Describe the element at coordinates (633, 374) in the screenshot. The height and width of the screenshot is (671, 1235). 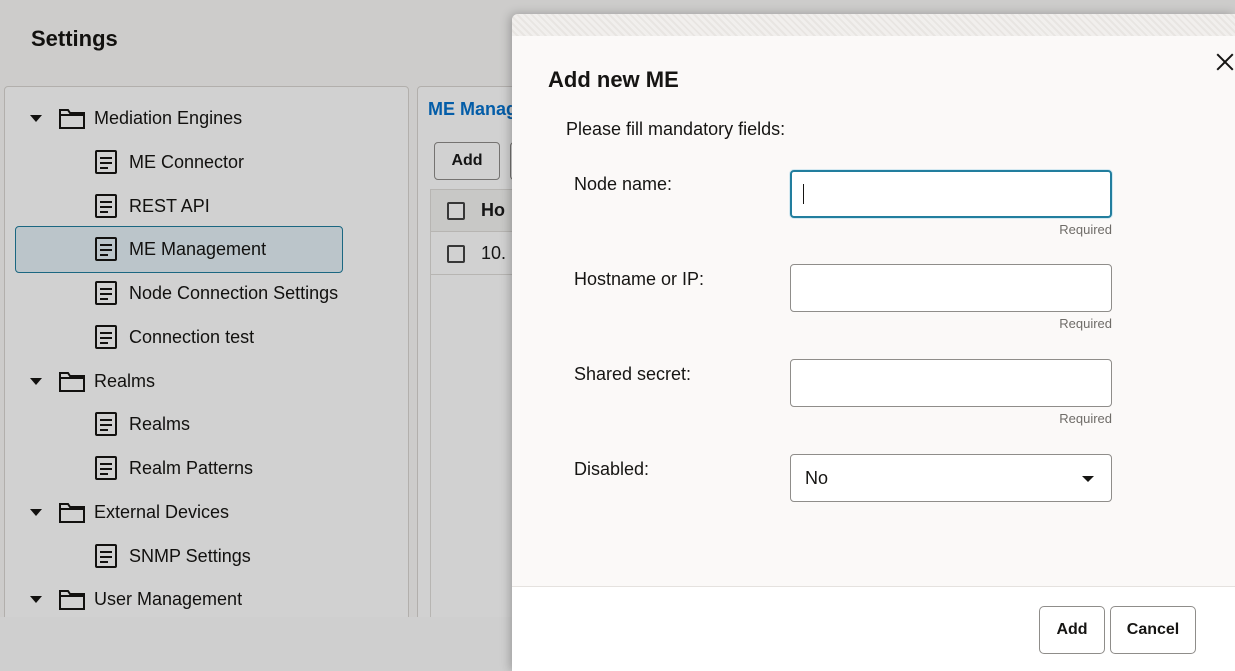
I see `shared-secret-label: Shared secret:` at that location.